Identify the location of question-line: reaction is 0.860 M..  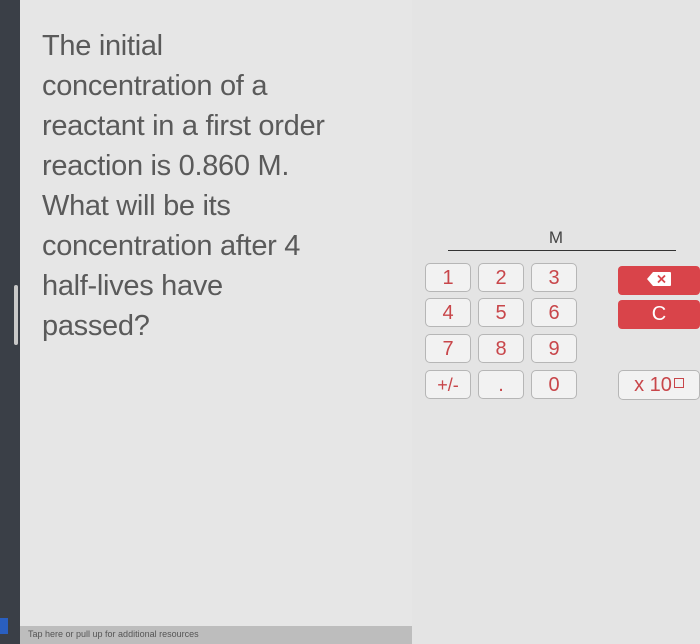
(166, 166).